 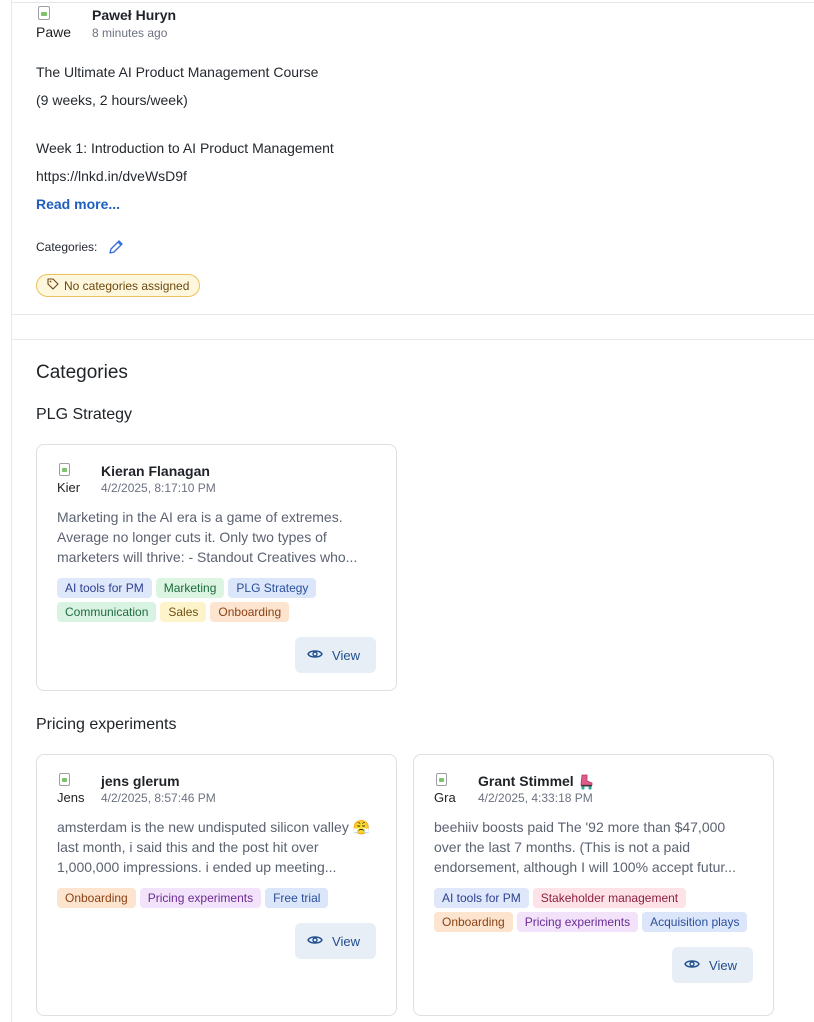 What do you see at coordinates (127, 285) in the screenshot?
I see `no-categories-text: No categories assigned` at bounding box center [127, 285].